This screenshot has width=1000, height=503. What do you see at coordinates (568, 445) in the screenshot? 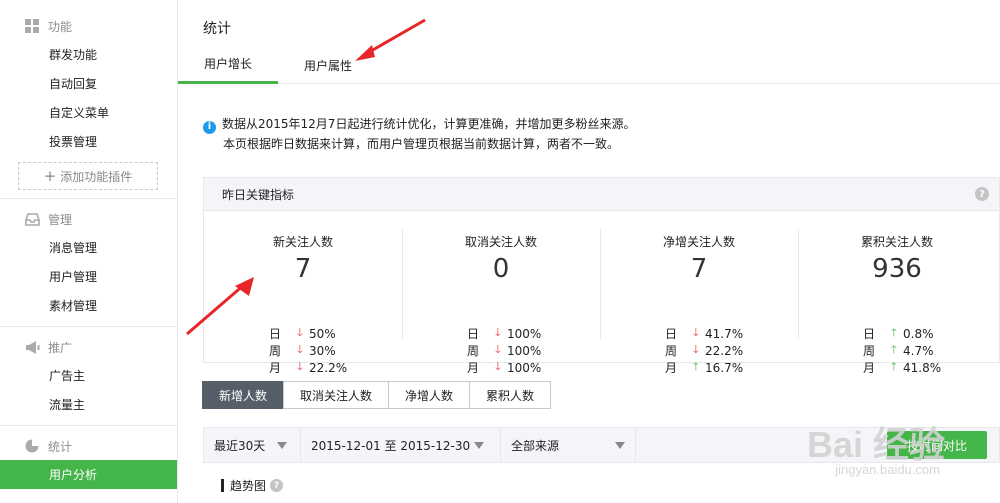
I see `source-dropdown: 全部来源` at bounding box center [568, 445].